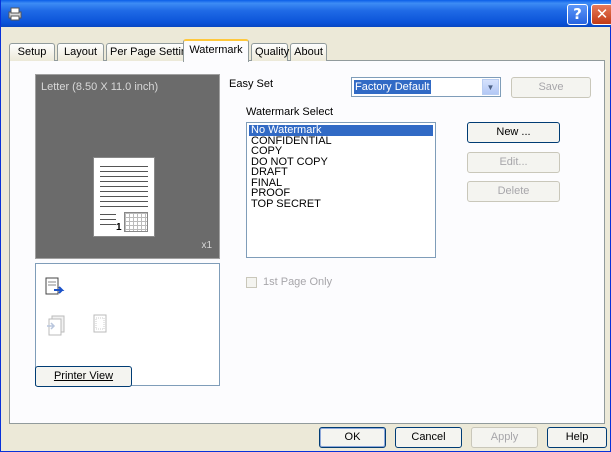  Describe the element at coordinates (124, 197) in the screenshot. I see `paper-thumbnail: 1` at that location.